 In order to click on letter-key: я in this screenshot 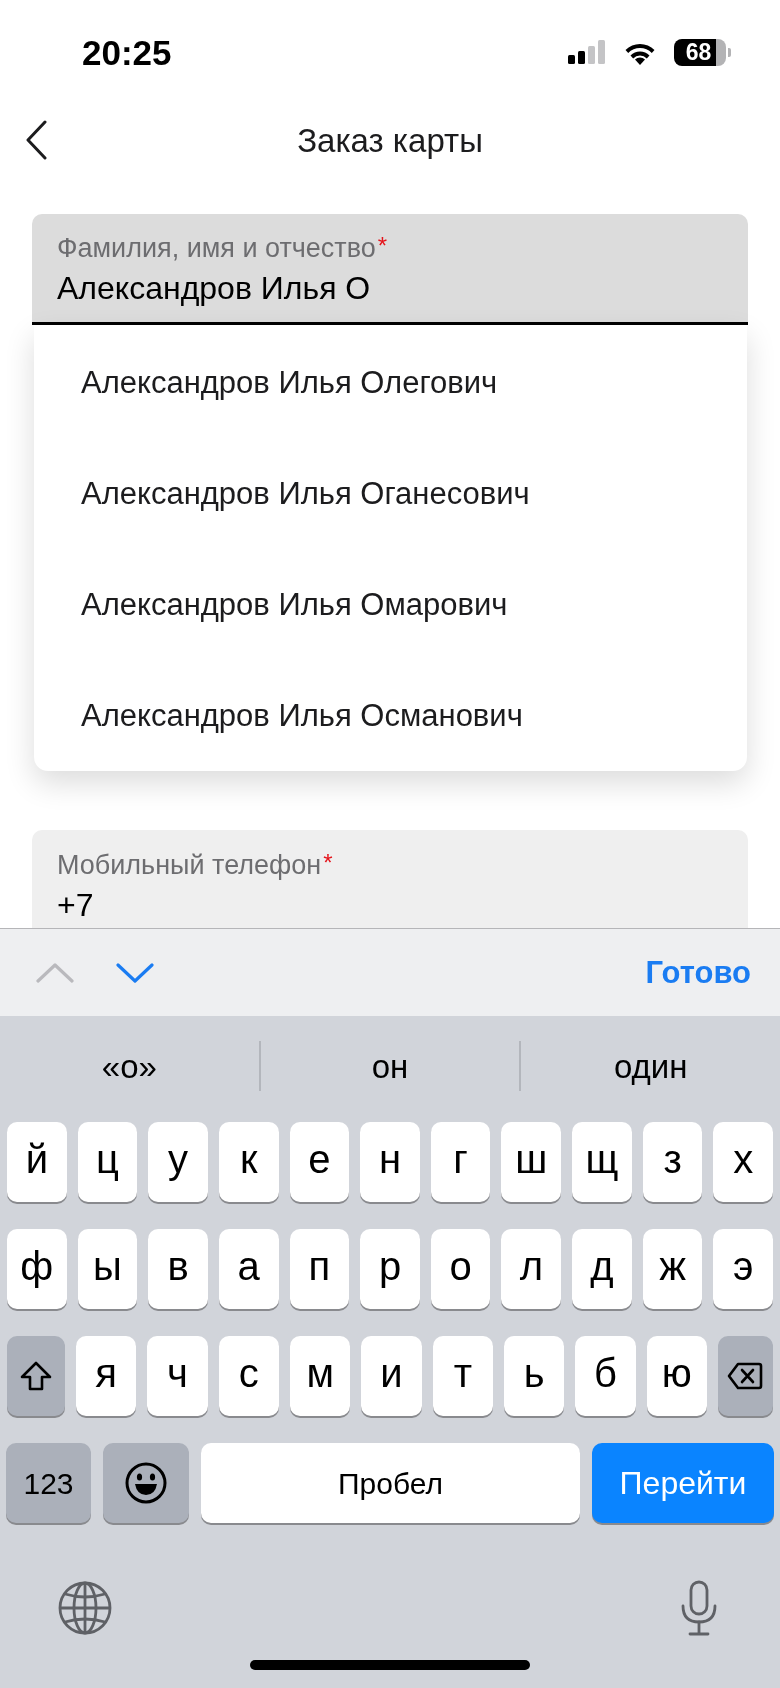, I will do `click(106, 1376)`.